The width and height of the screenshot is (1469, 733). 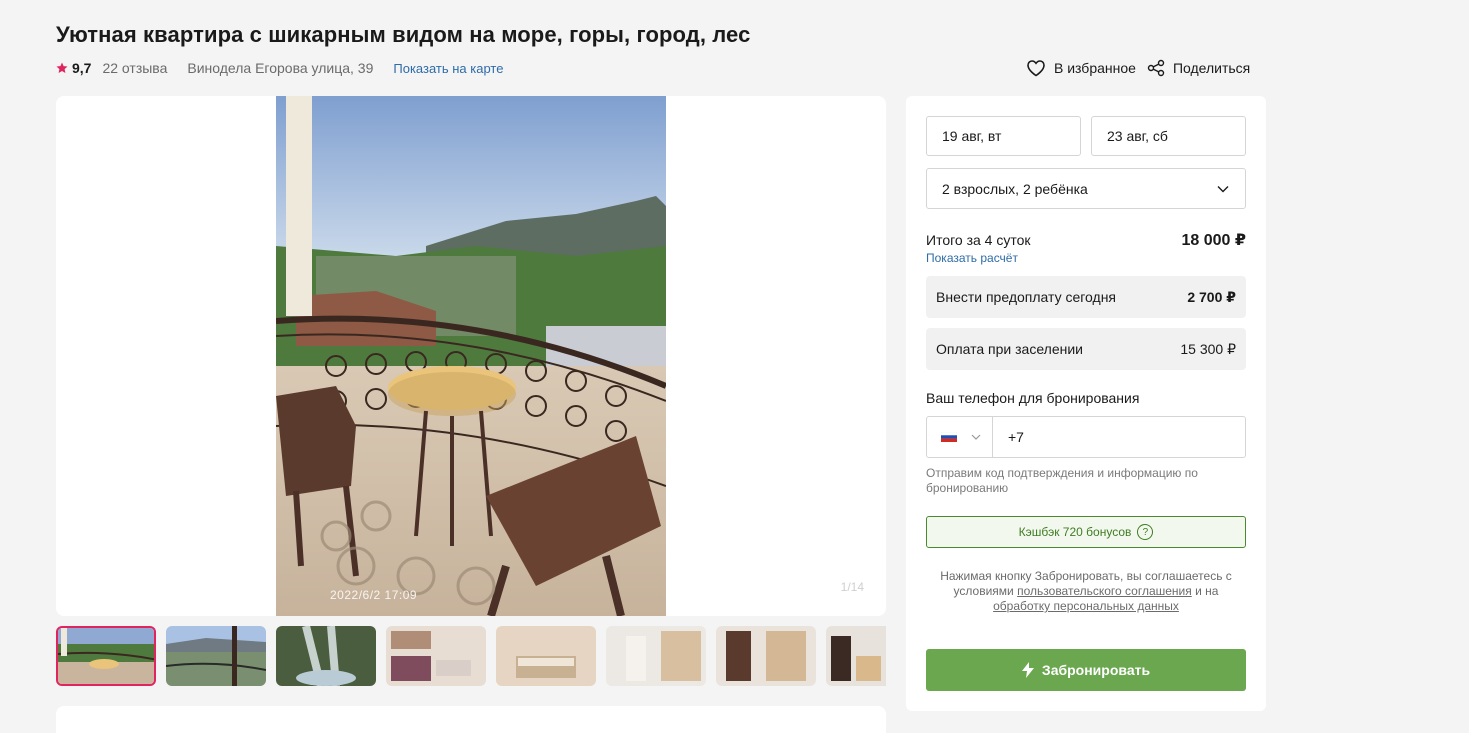 I want to click on cashback-badge: Кэшбэк 720 бонусов ?, so click(x=1086, y=532).